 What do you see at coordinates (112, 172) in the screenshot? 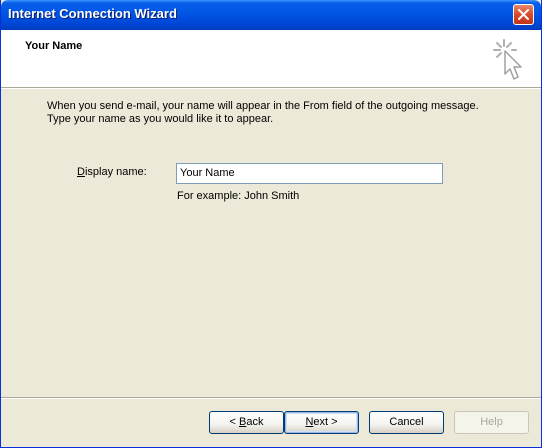
I see `display-name-label: Display name:` at bounding box center [112, 172].